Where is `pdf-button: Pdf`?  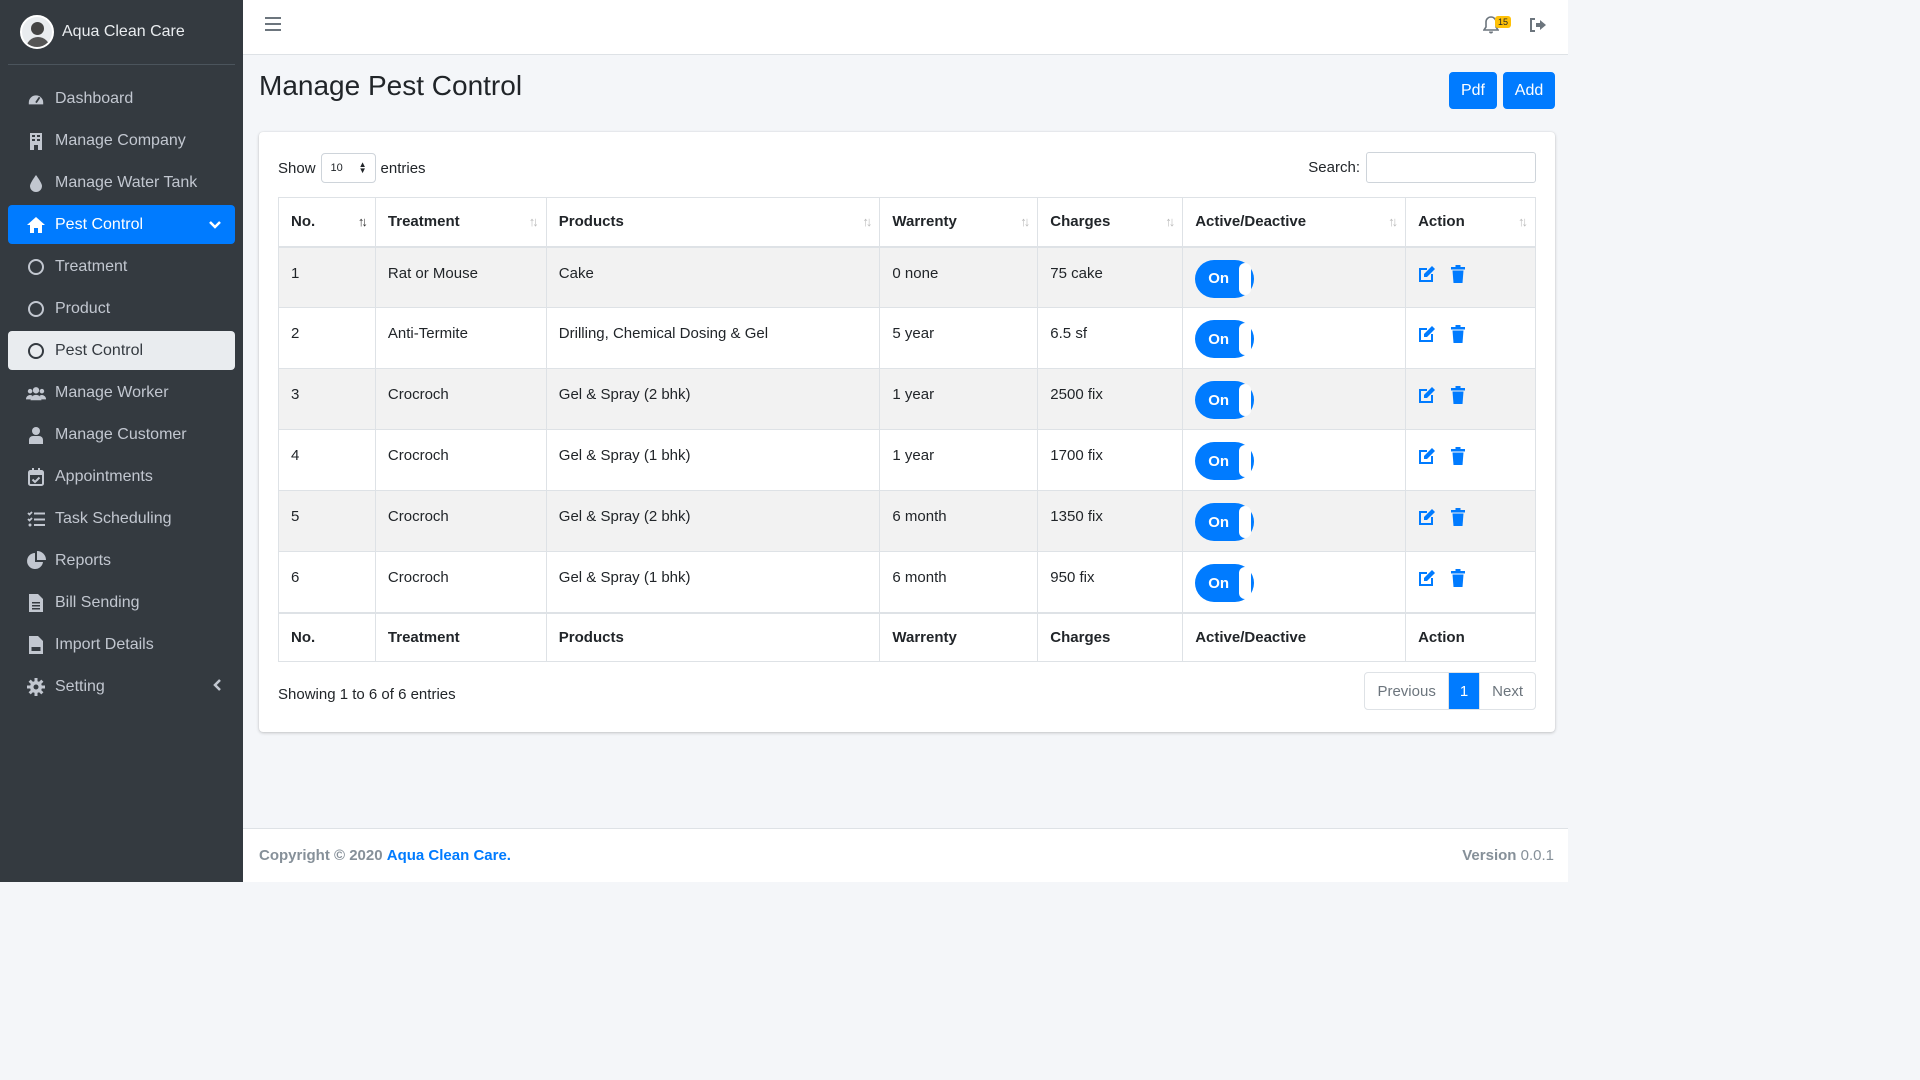 pdf-button: Pdf is located at coordinates (1473, 90).